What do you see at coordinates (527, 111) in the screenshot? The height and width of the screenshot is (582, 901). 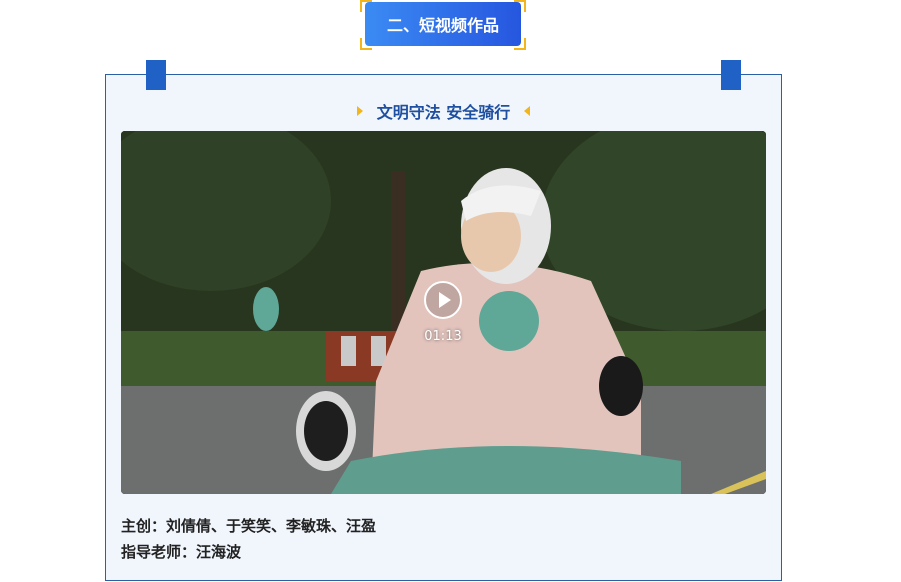 I see `arrow-left-icon` at bounding box center [527, 111].